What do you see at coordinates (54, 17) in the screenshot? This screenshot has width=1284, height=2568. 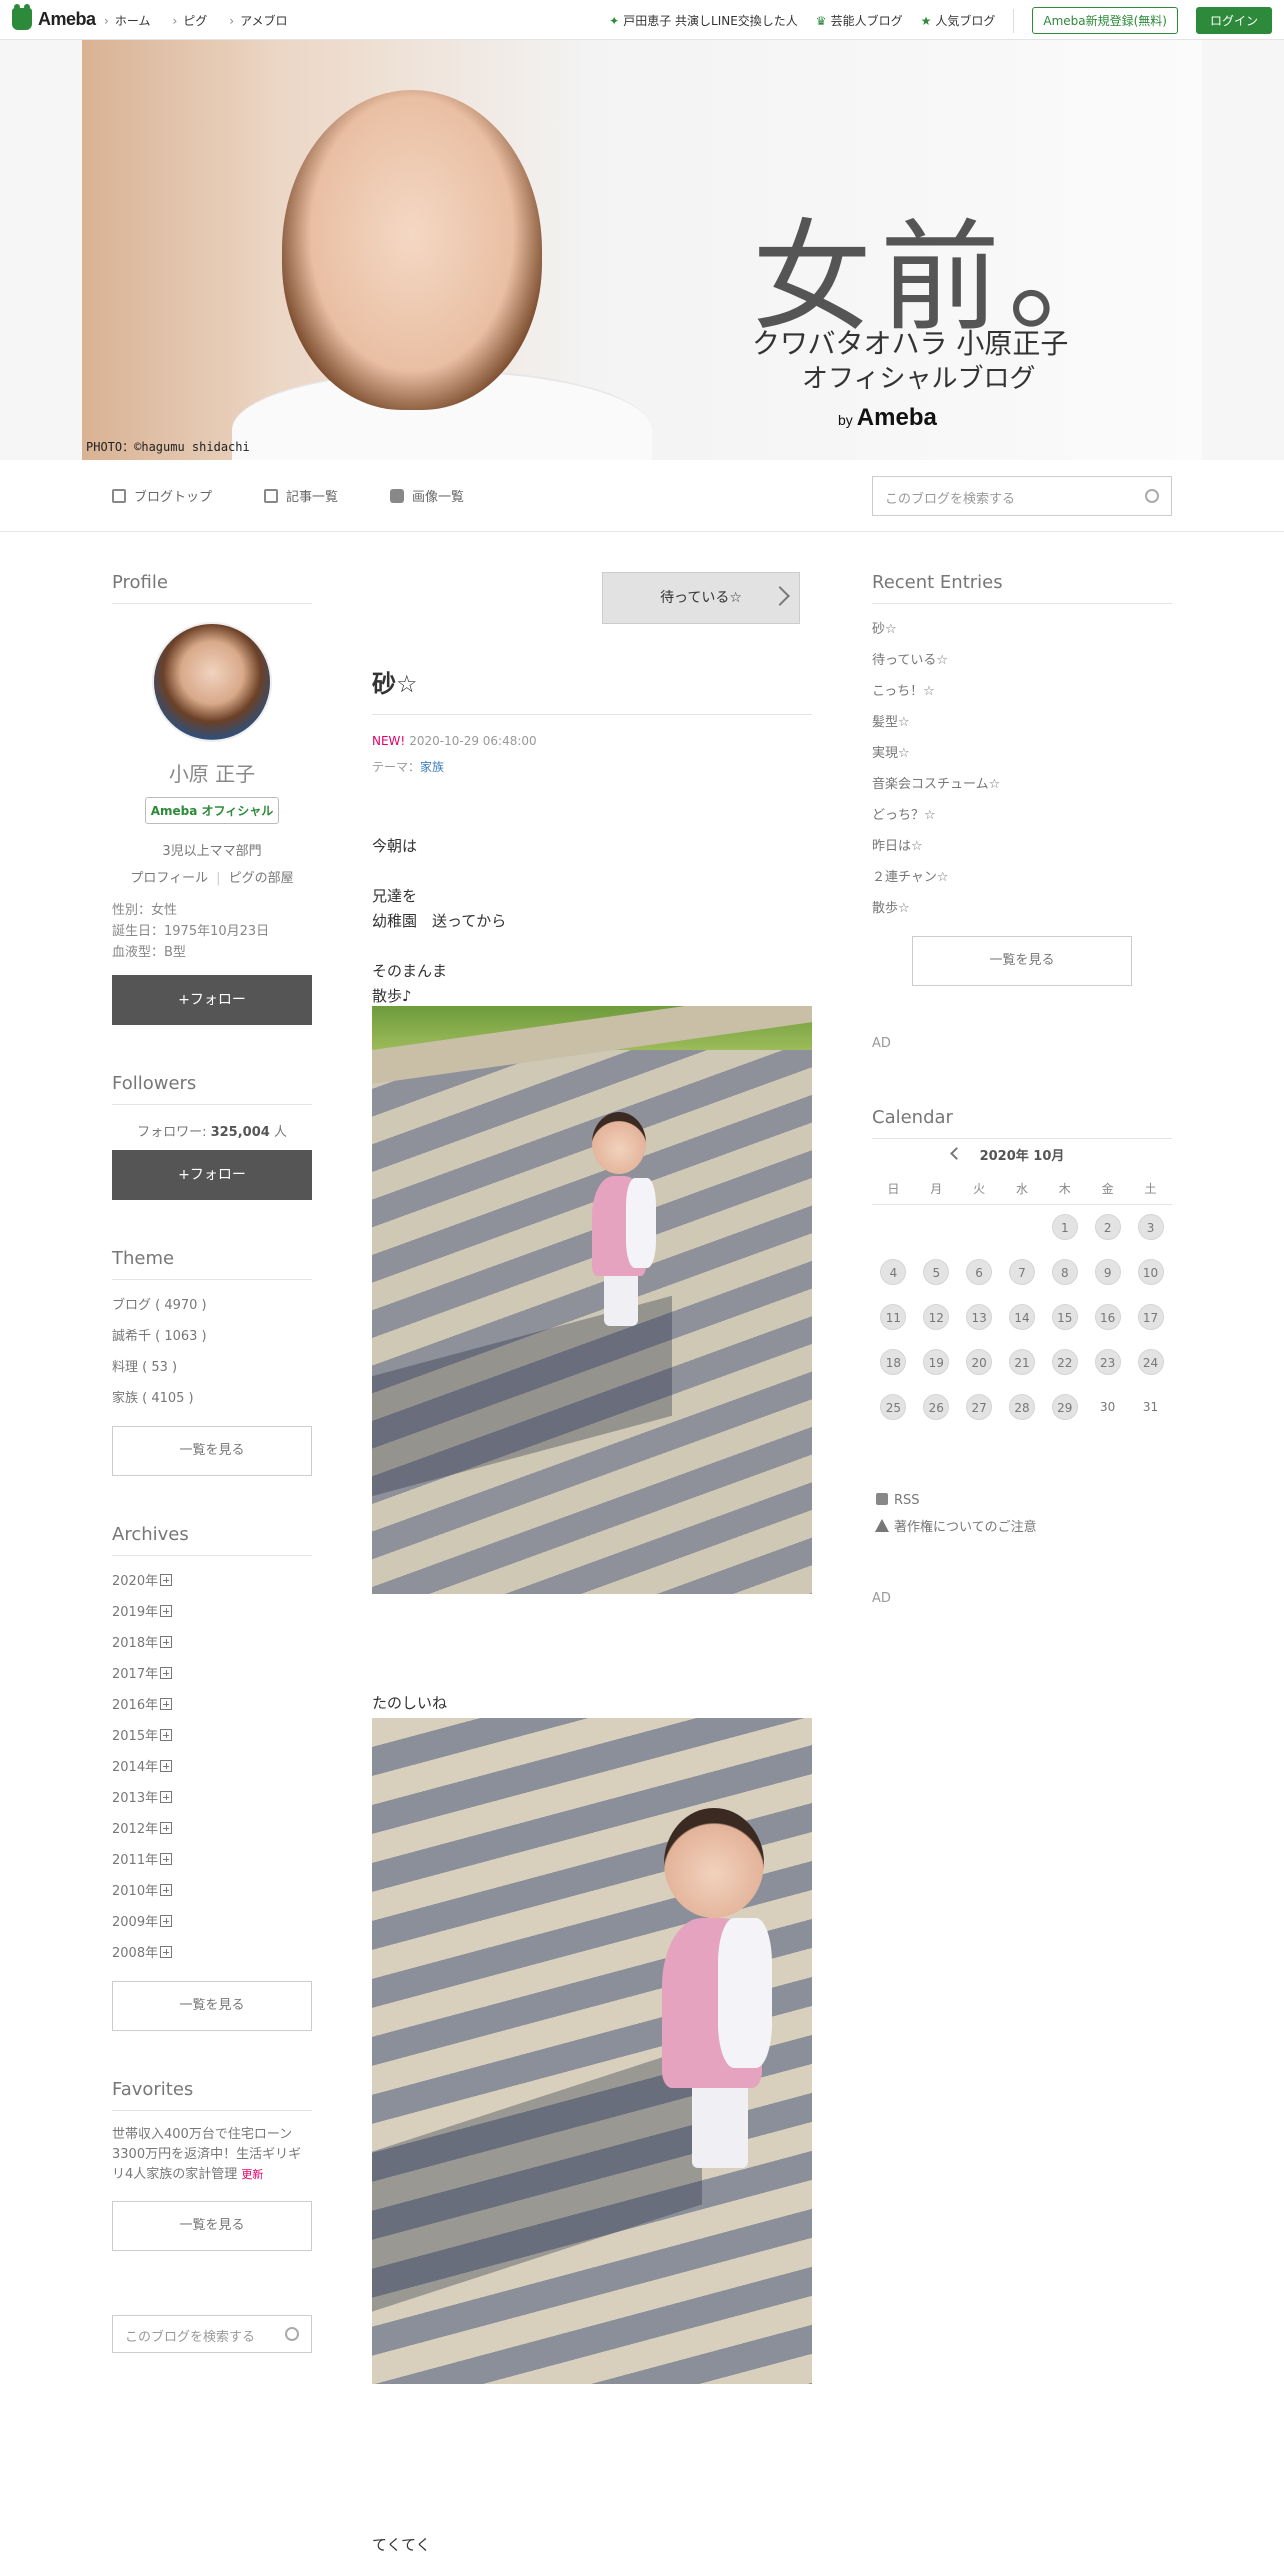 I see `ameba-logo: Ameba` at bounding box center [54, 17].